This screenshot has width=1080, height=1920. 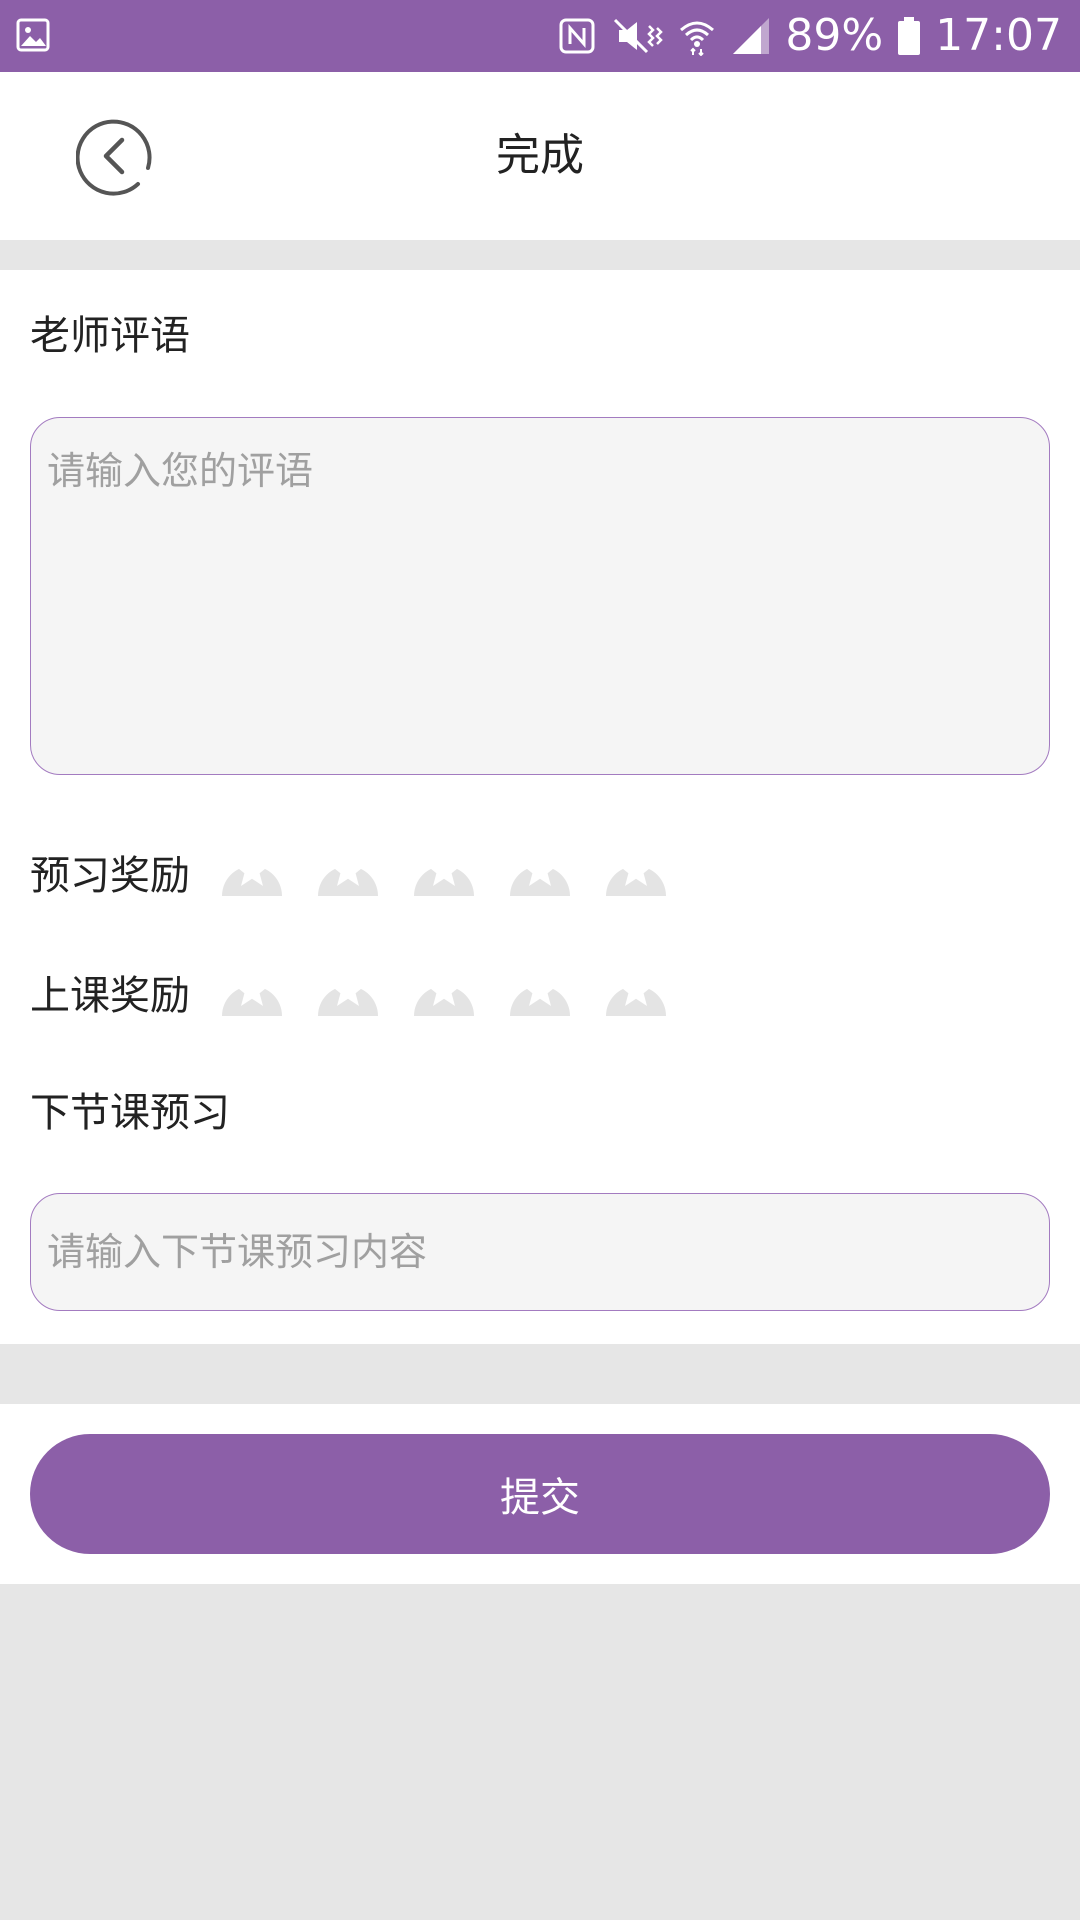 What do you see at coordinates (639, 36) in the screenshot?
I see `mute-vibrate-icon` at bounding box center [639, 36].